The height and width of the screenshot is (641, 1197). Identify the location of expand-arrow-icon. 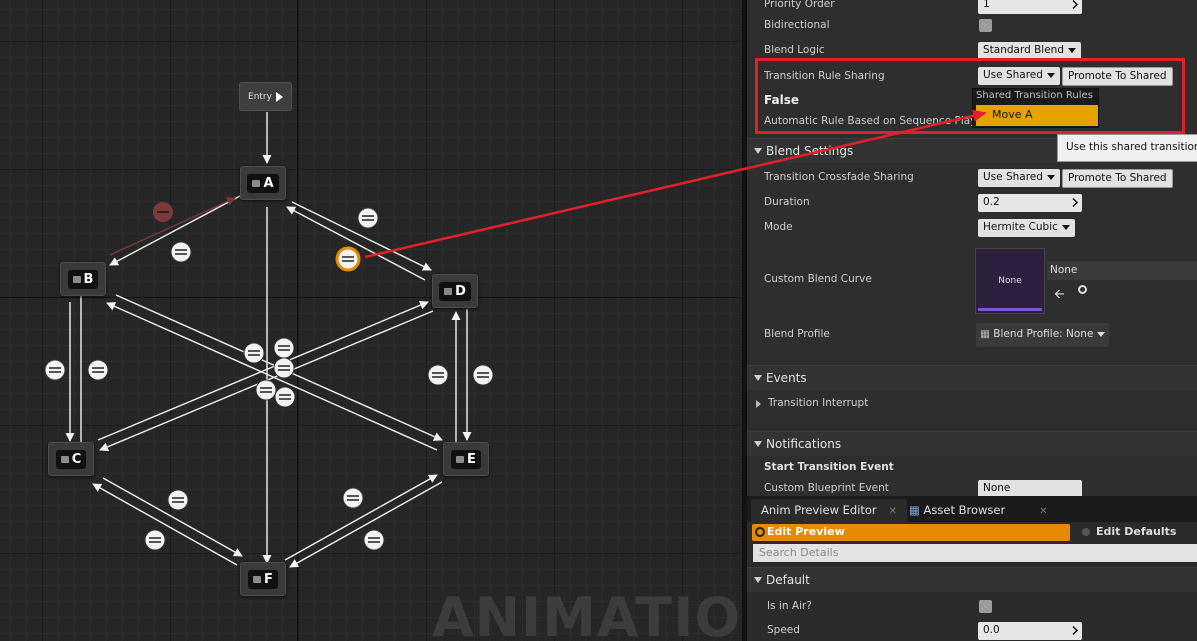
(758, 580).